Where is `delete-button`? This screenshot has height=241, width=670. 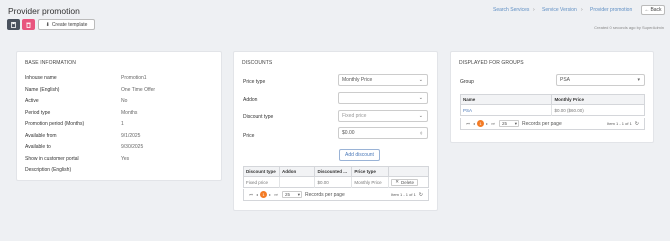 delete-button is located at coordinates (28, 24).